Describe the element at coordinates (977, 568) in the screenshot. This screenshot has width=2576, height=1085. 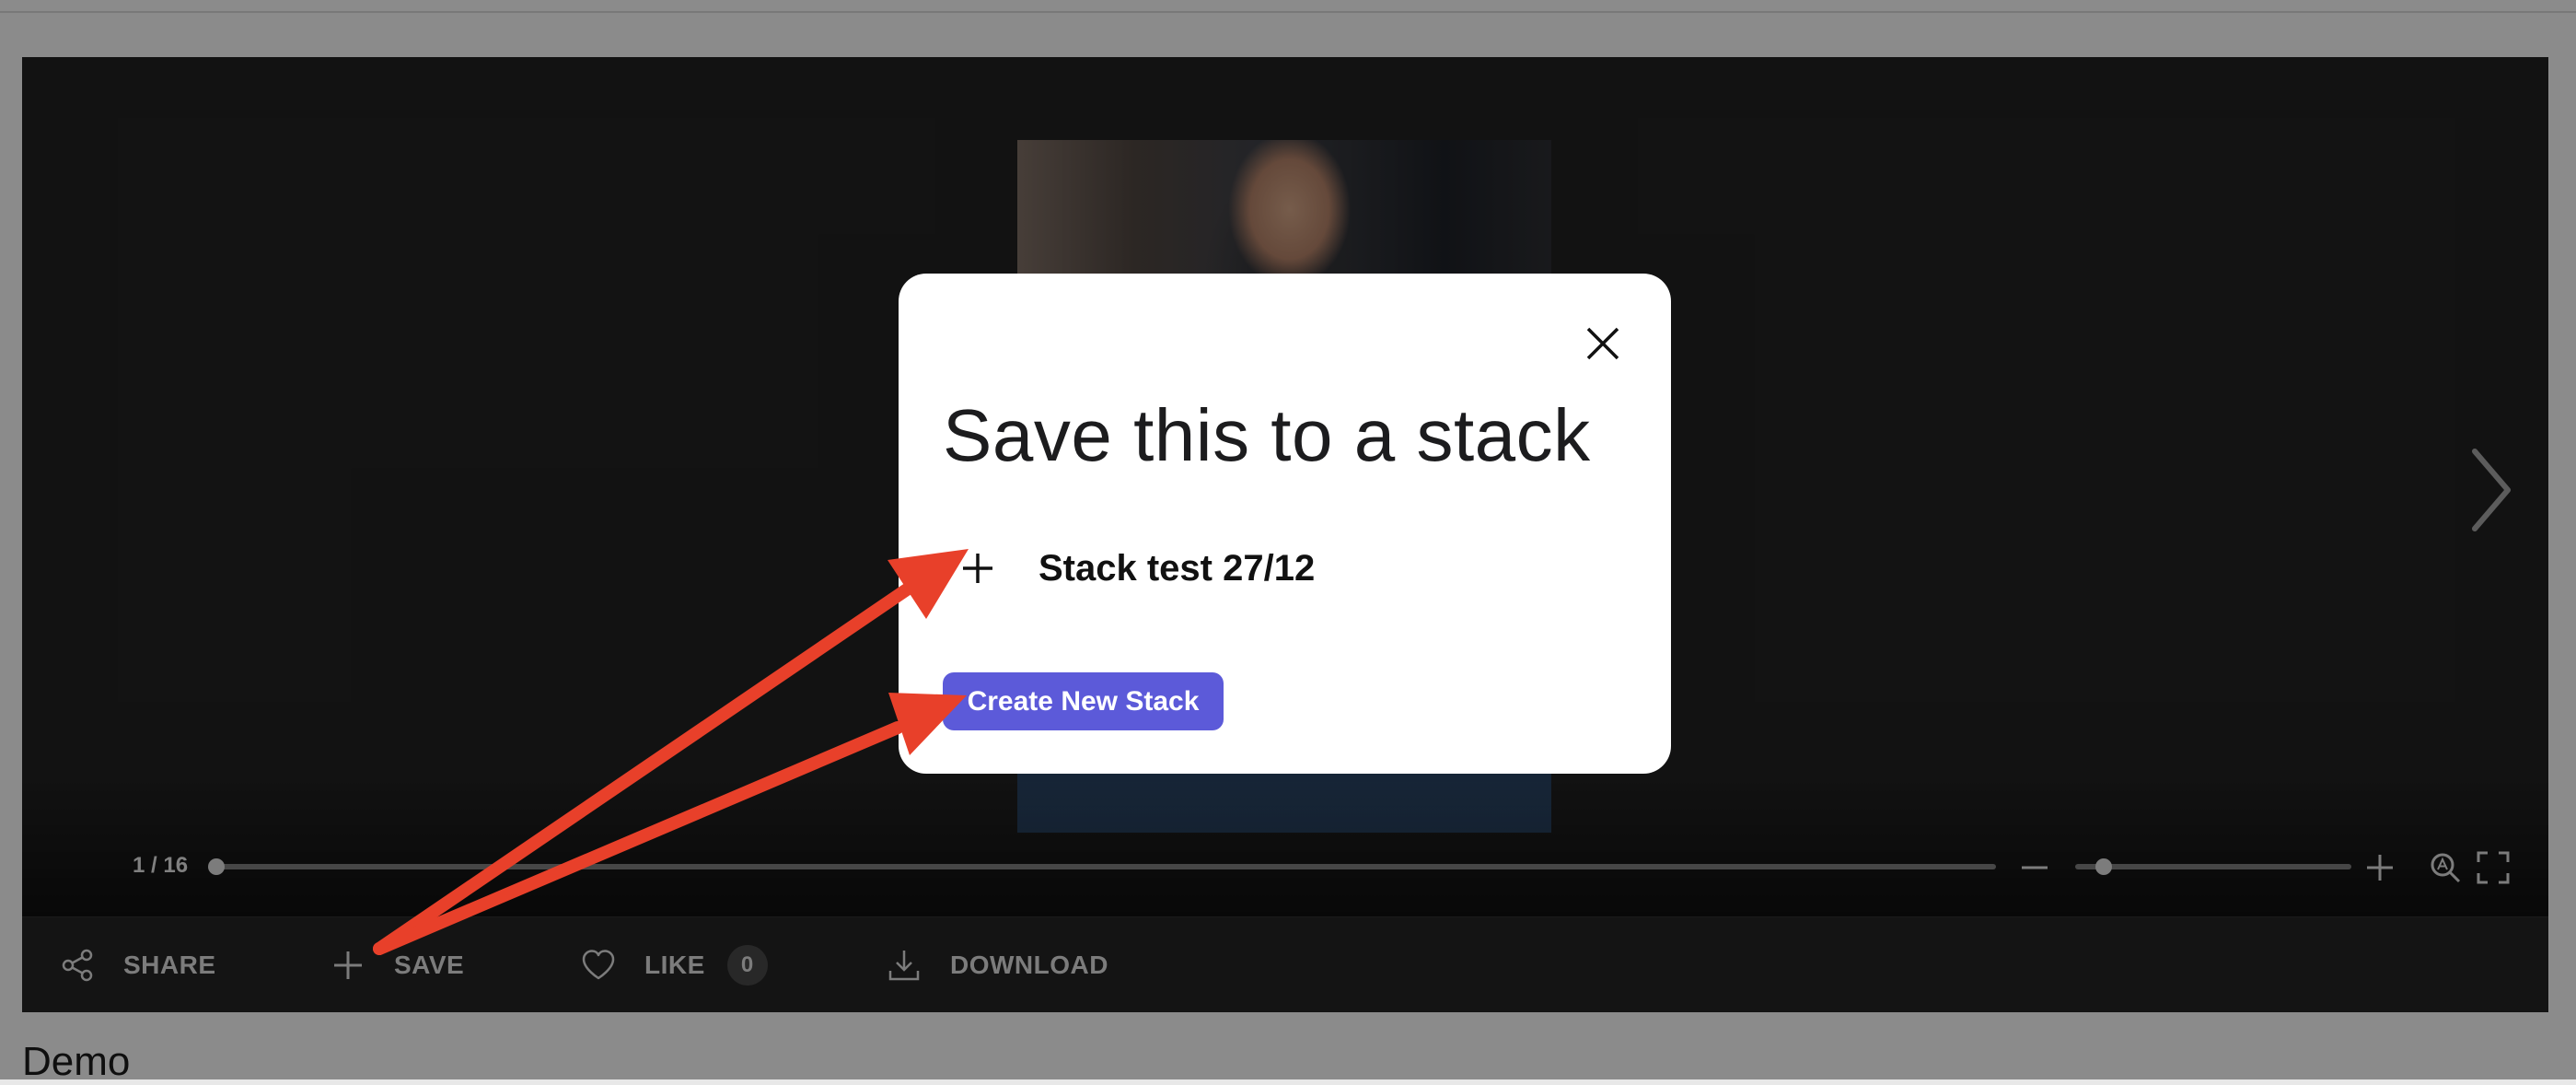
I see `plus-icon` at that location.